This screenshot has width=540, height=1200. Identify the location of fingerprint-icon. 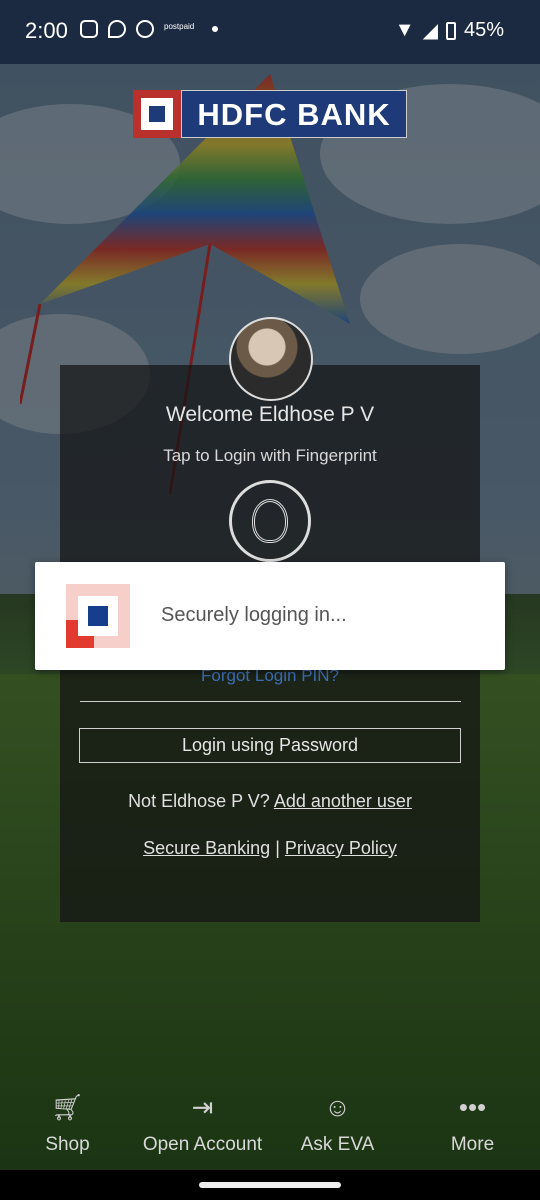
(270, 521).